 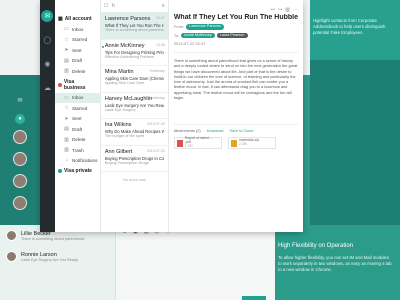 I want to click on download-link: Download, so click(x=215, y=131).